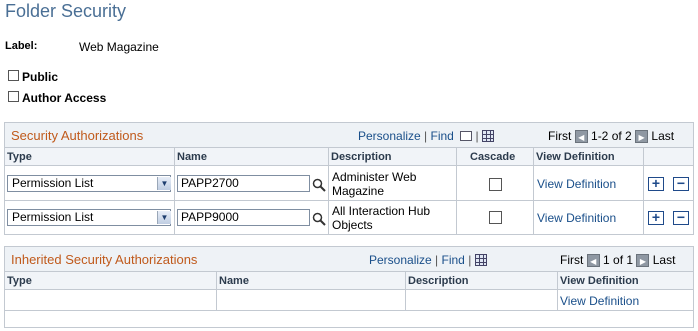  Describe the element at coordinates (104, 259) in the screenshot. I see `grid-title: Inherited Security Authorizations` at that location.